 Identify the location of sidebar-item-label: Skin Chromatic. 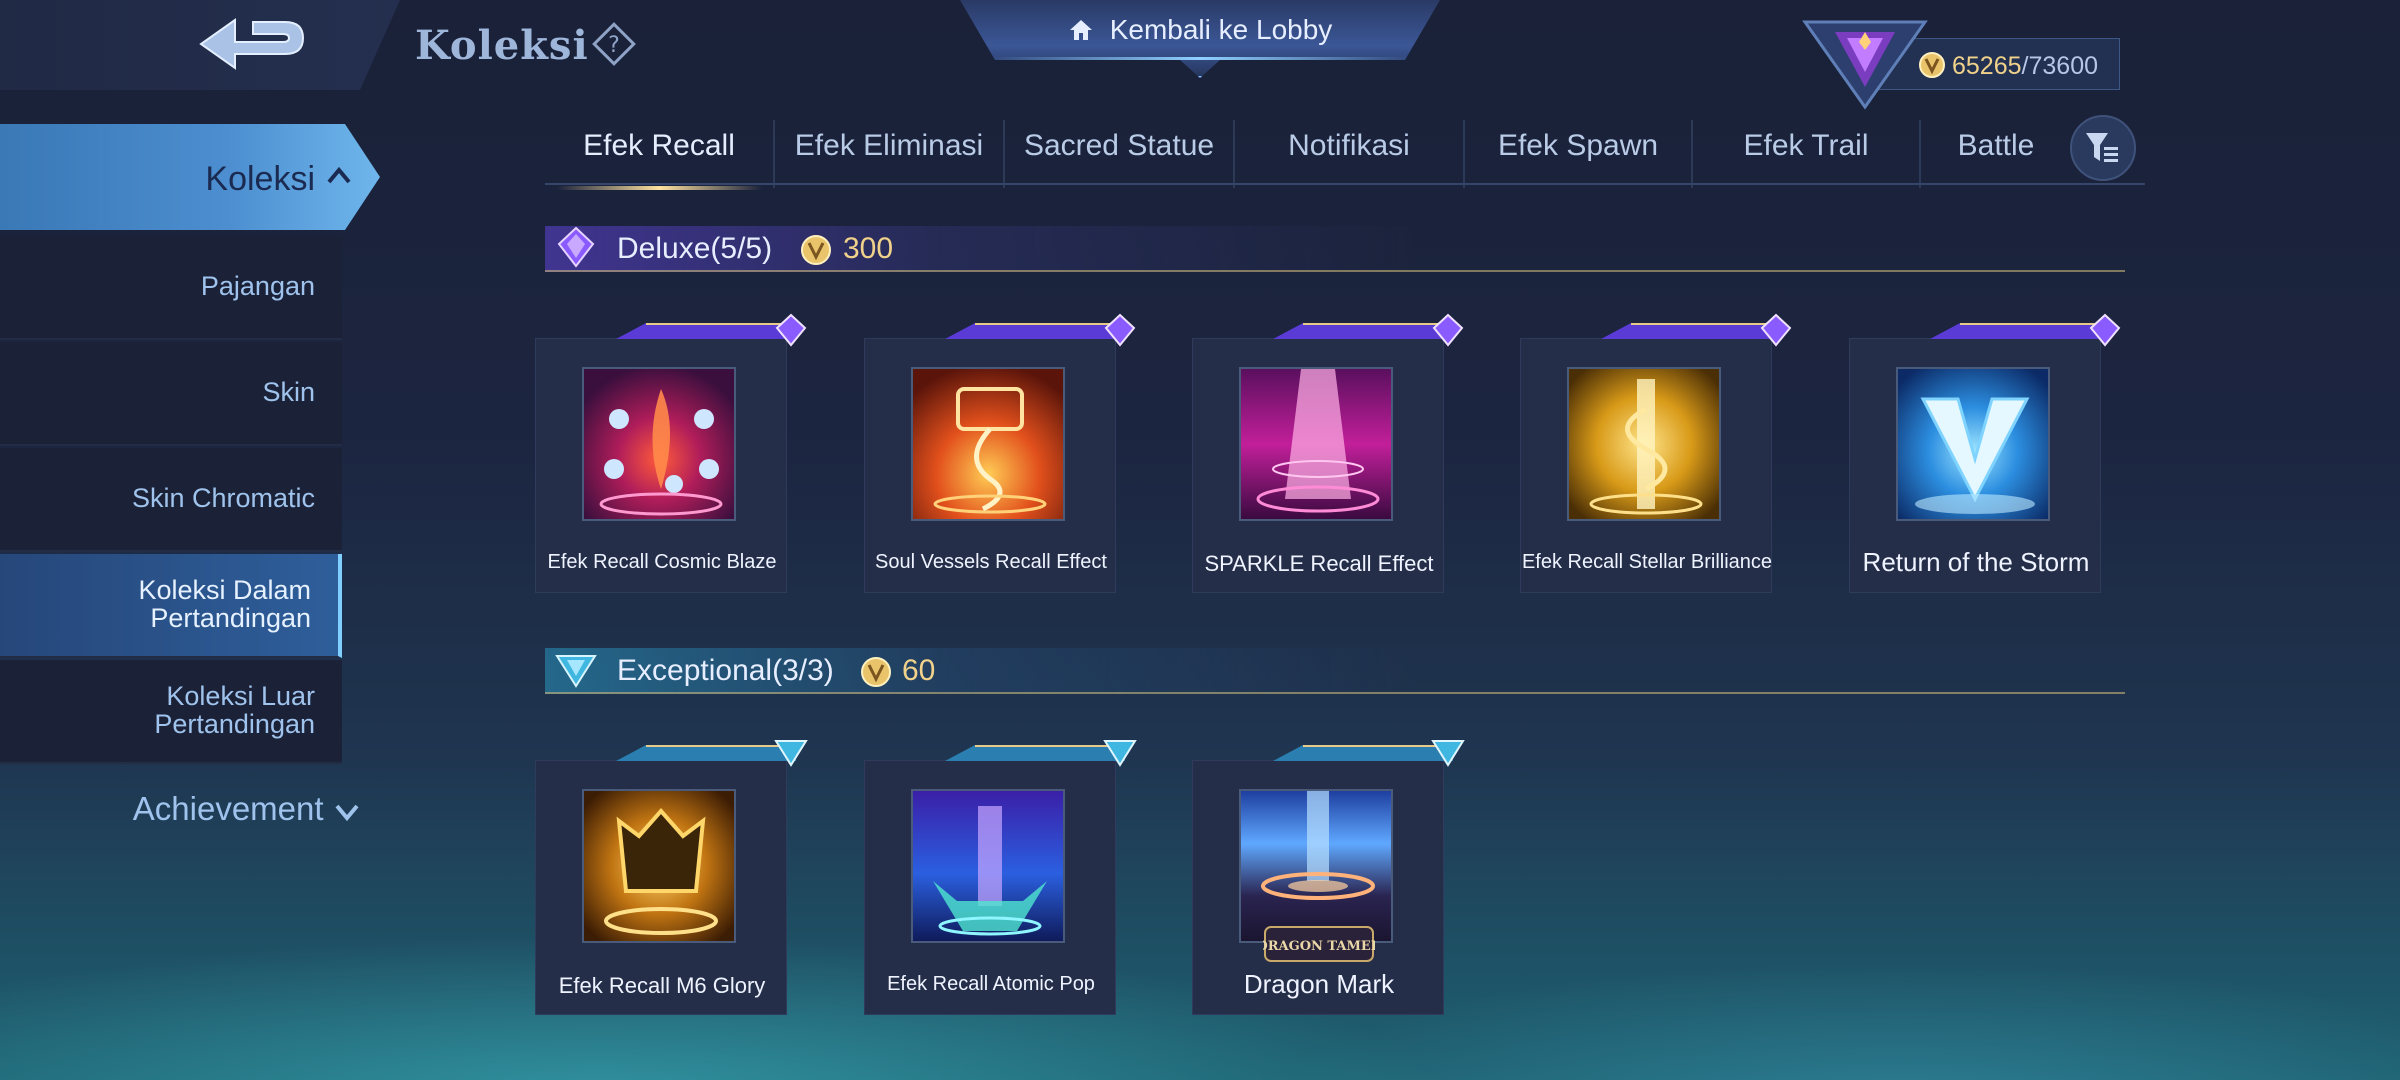
(223, 498).